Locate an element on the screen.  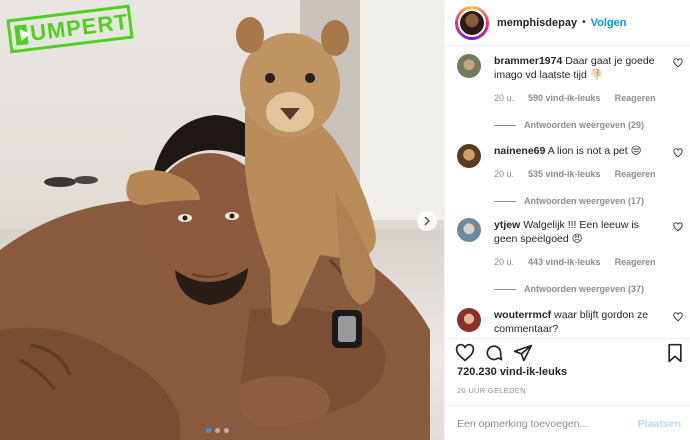
chevron-right-icon is located at coordinates (427, 221).